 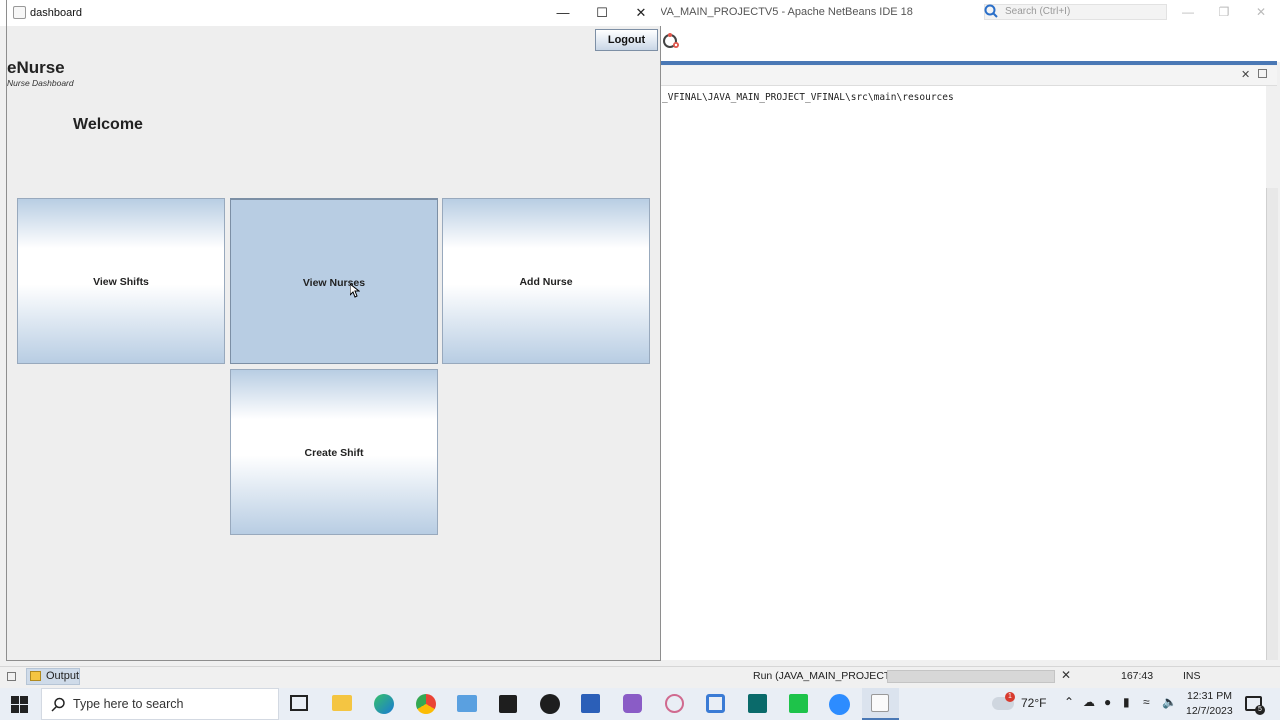 What do you see at coordinates (1192, 676) in the screenshot?
I see `insert-mode: INS` at bounding box center [1192, 676].